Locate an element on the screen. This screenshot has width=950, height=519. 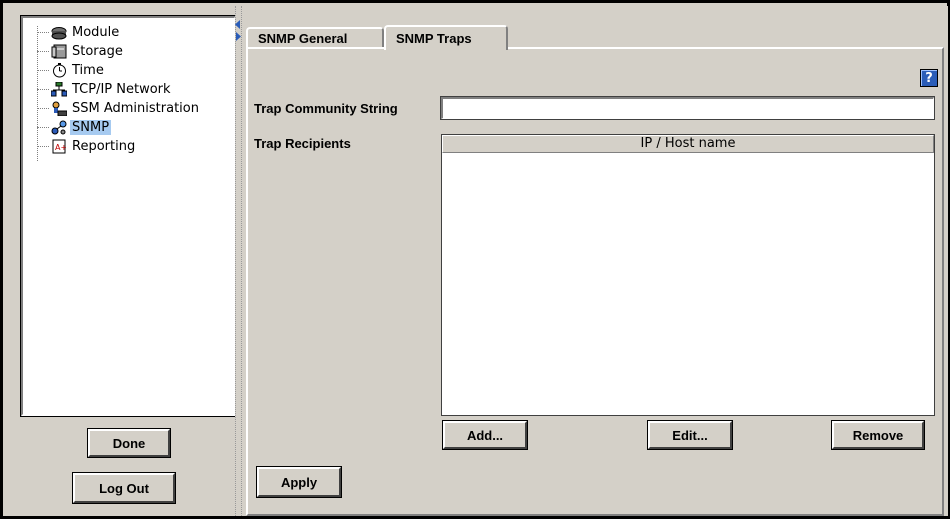
tree-item-label: Time is located at coordinates (88, 70).